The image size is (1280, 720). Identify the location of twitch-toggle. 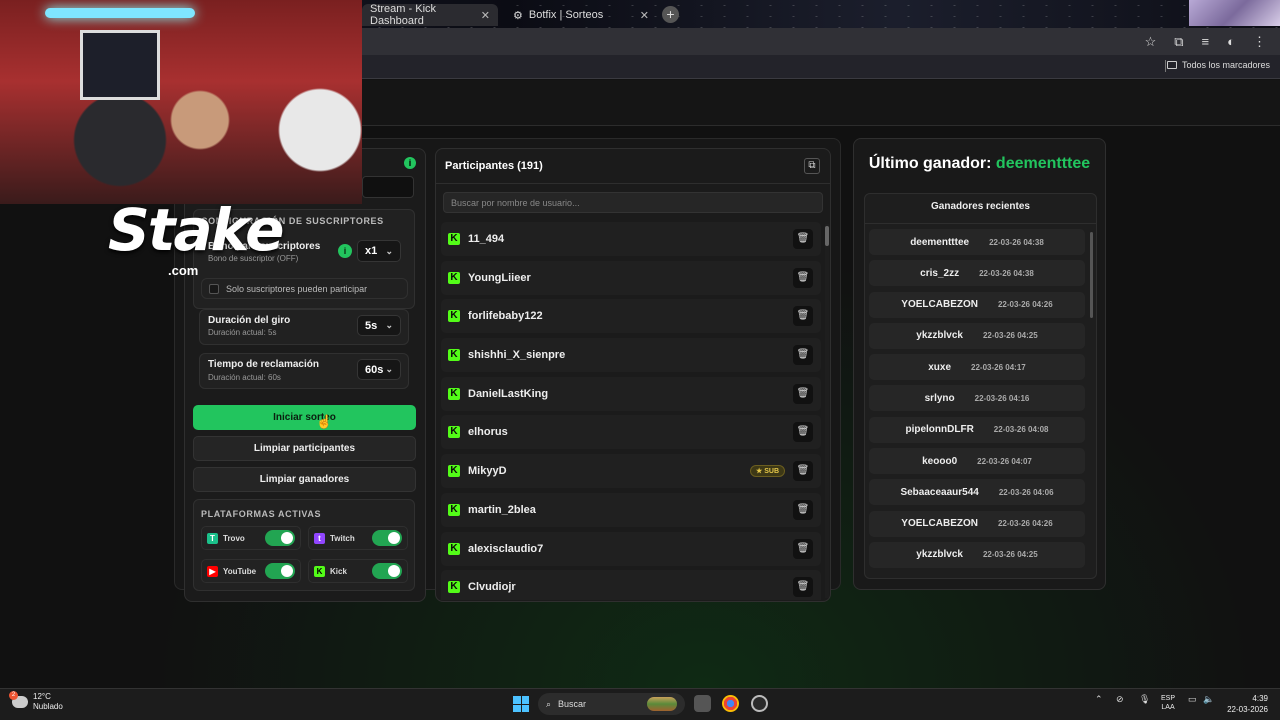
(387, 538).